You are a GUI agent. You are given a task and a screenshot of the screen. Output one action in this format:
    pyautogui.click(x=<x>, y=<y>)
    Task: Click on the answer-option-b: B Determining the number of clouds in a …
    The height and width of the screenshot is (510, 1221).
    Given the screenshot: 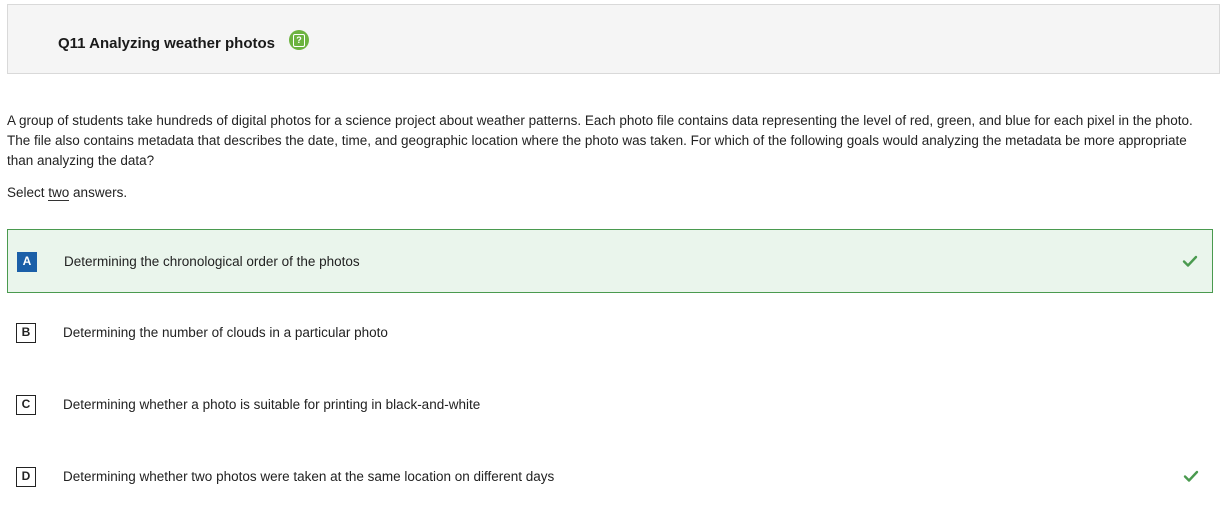 What is the action you would take?
    pyautogui.click(x=610, y=333)
    